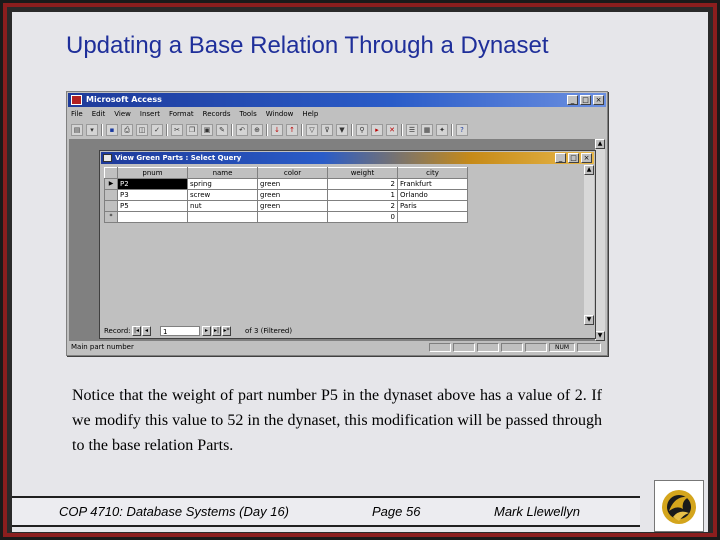 Image resolution: width=720 pixels, height=540 pixels. Describe the element at coordinates (292, 173) in the screenshot. I see `column-header: color` at that location.